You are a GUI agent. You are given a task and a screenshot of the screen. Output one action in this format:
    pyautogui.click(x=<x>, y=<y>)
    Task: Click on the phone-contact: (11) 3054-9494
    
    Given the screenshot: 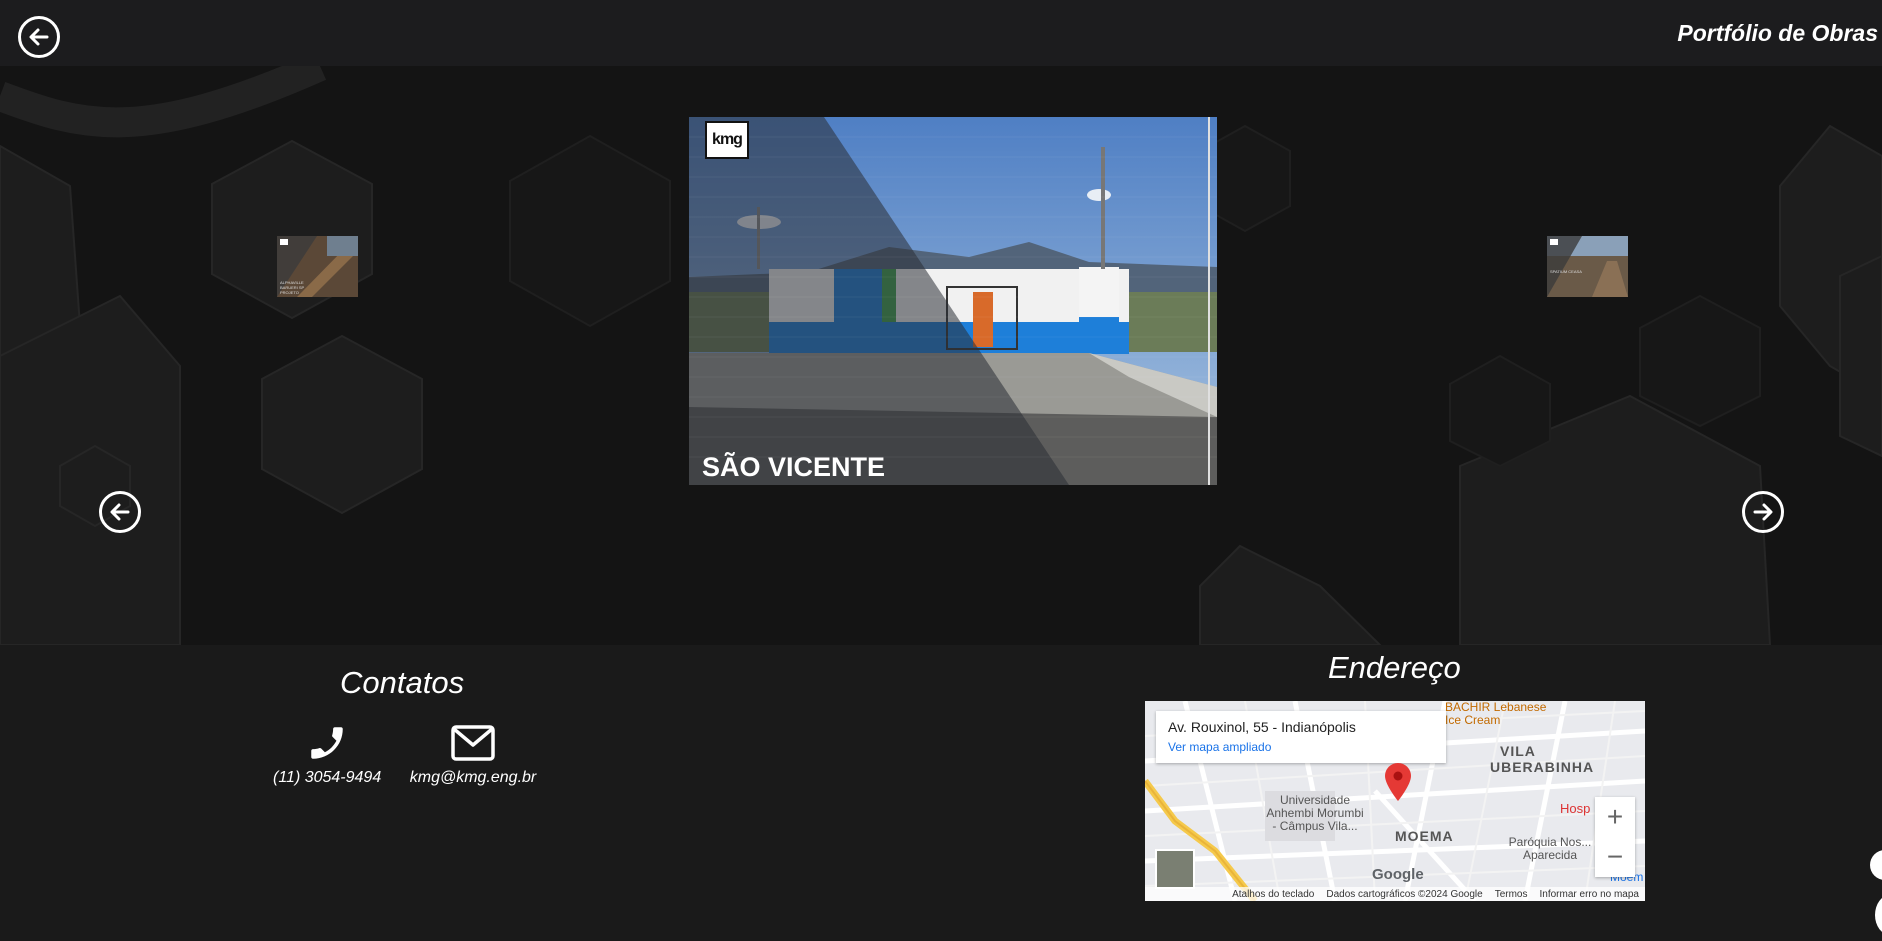 What is the action you would take?
    pyautogui.click(x=327, y=754)
    